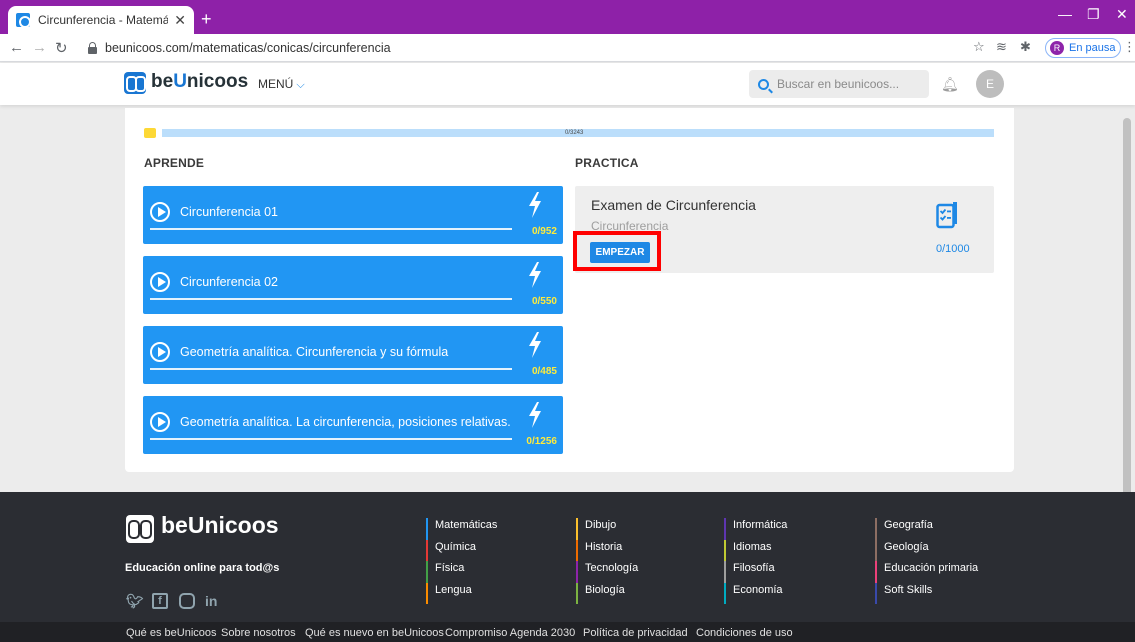 The width and height of the screenshot is (1135, 642). What do you see at coordinates (926, 529) in the screenshot?
I see `footer-link: Geografía` at bounding box center [926, 529].